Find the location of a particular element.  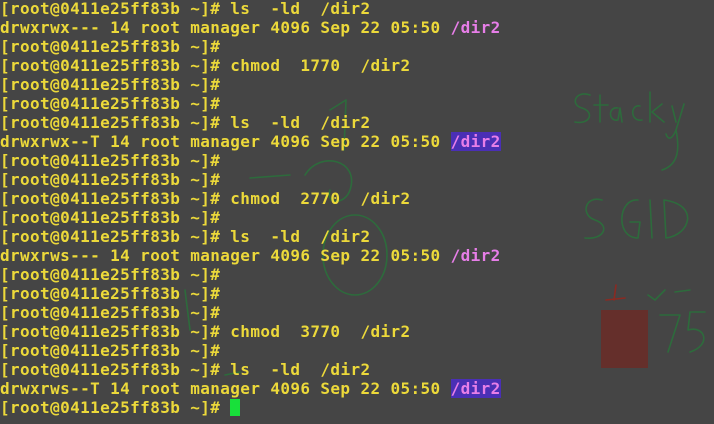

terminal-line: [root@0411e25ff83b ~]# chmod 2770 /dir2 is located at coordinates (357, 198).